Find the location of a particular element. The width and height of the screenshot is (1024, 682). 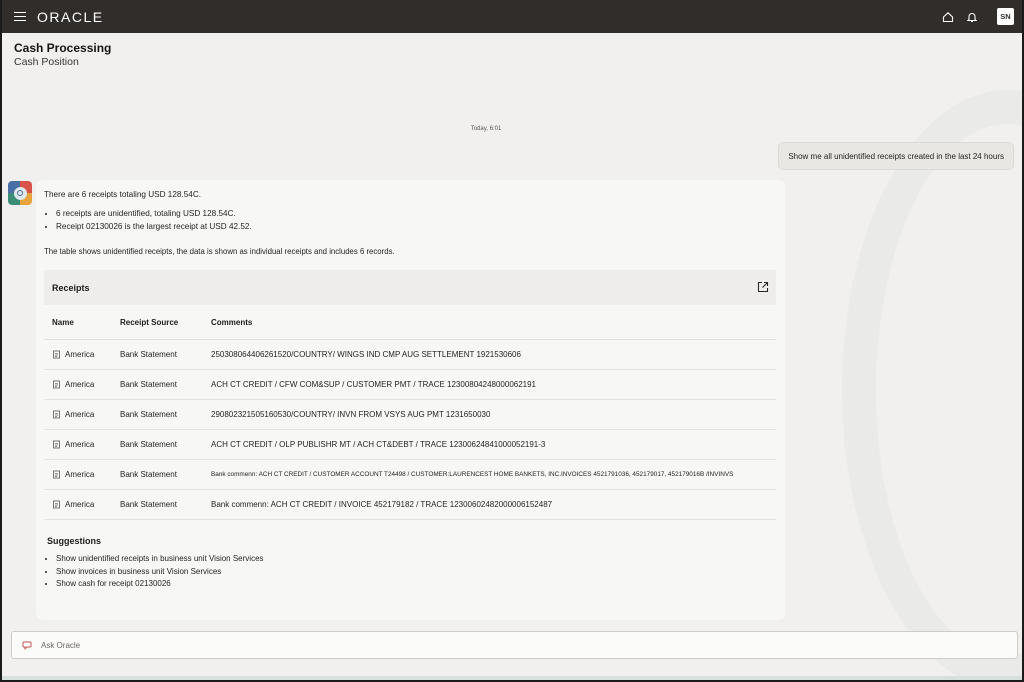

column-header-name: Name is located at coordinates (63, 322).